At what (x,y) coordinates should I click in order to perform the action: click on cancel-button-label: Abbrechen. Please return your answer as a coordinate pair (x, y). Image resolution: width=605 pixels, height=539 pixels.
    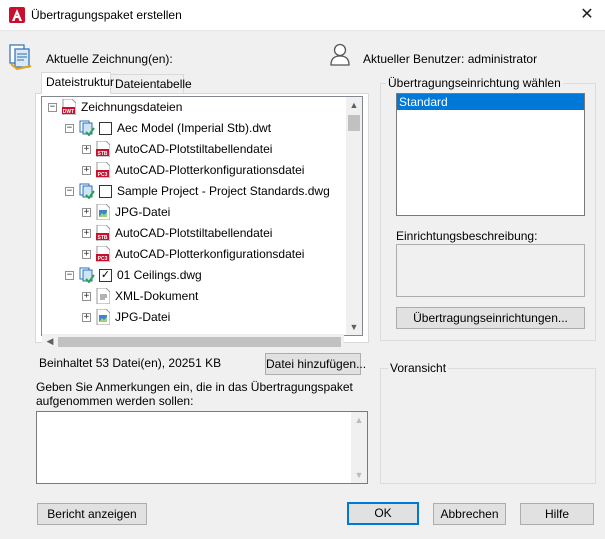
    Looking at the image, I should click on (469, 514).